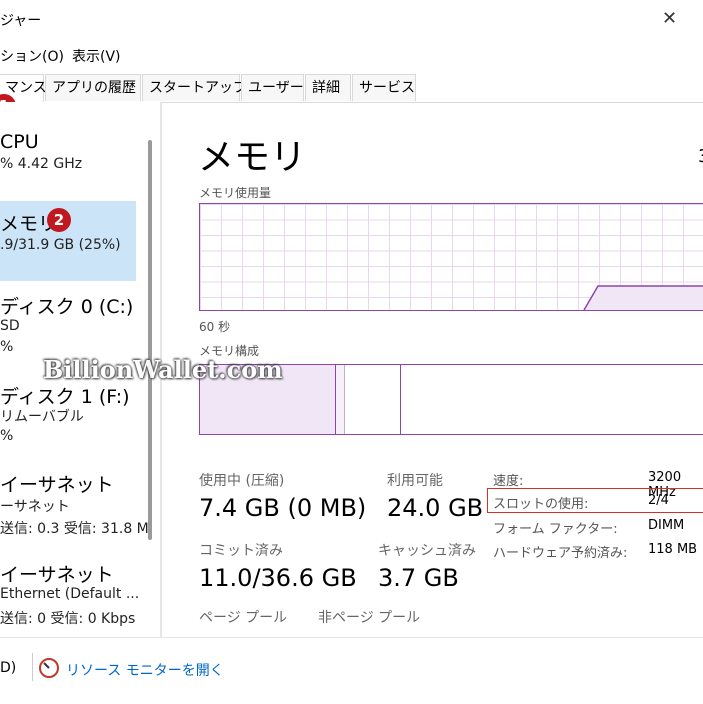  What do you see at coordinates (418, 578) in the screenshot?
I see `cached-value: 3.7 GB` at bounding box center [418, 578].